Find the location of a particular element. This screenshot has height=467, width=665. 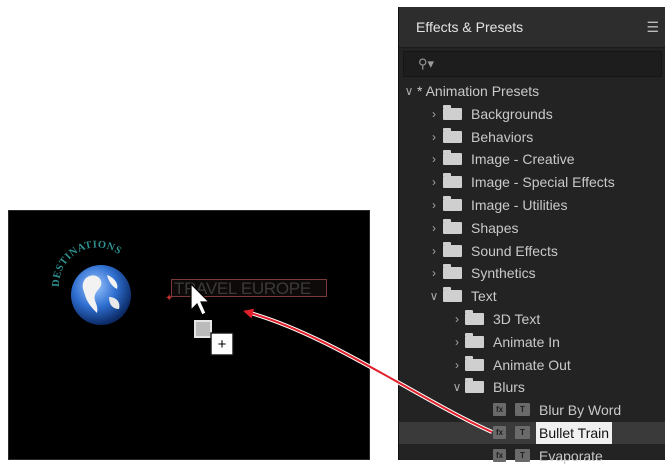

search-input: ⚲▾ is located at coordinates (532, 64).